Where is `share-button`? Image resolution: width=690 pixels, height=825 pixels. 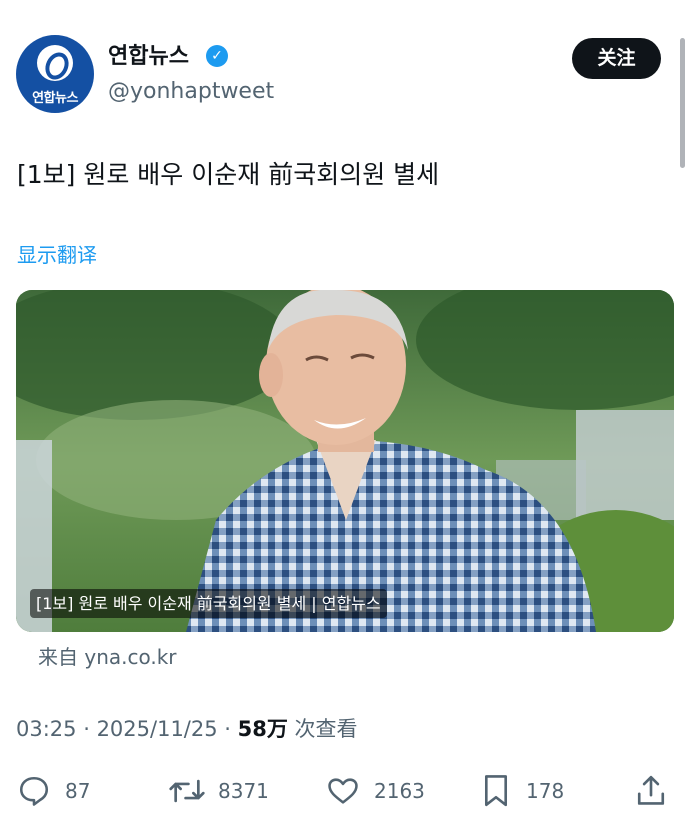
share-button is located at coordinates (651, 791).